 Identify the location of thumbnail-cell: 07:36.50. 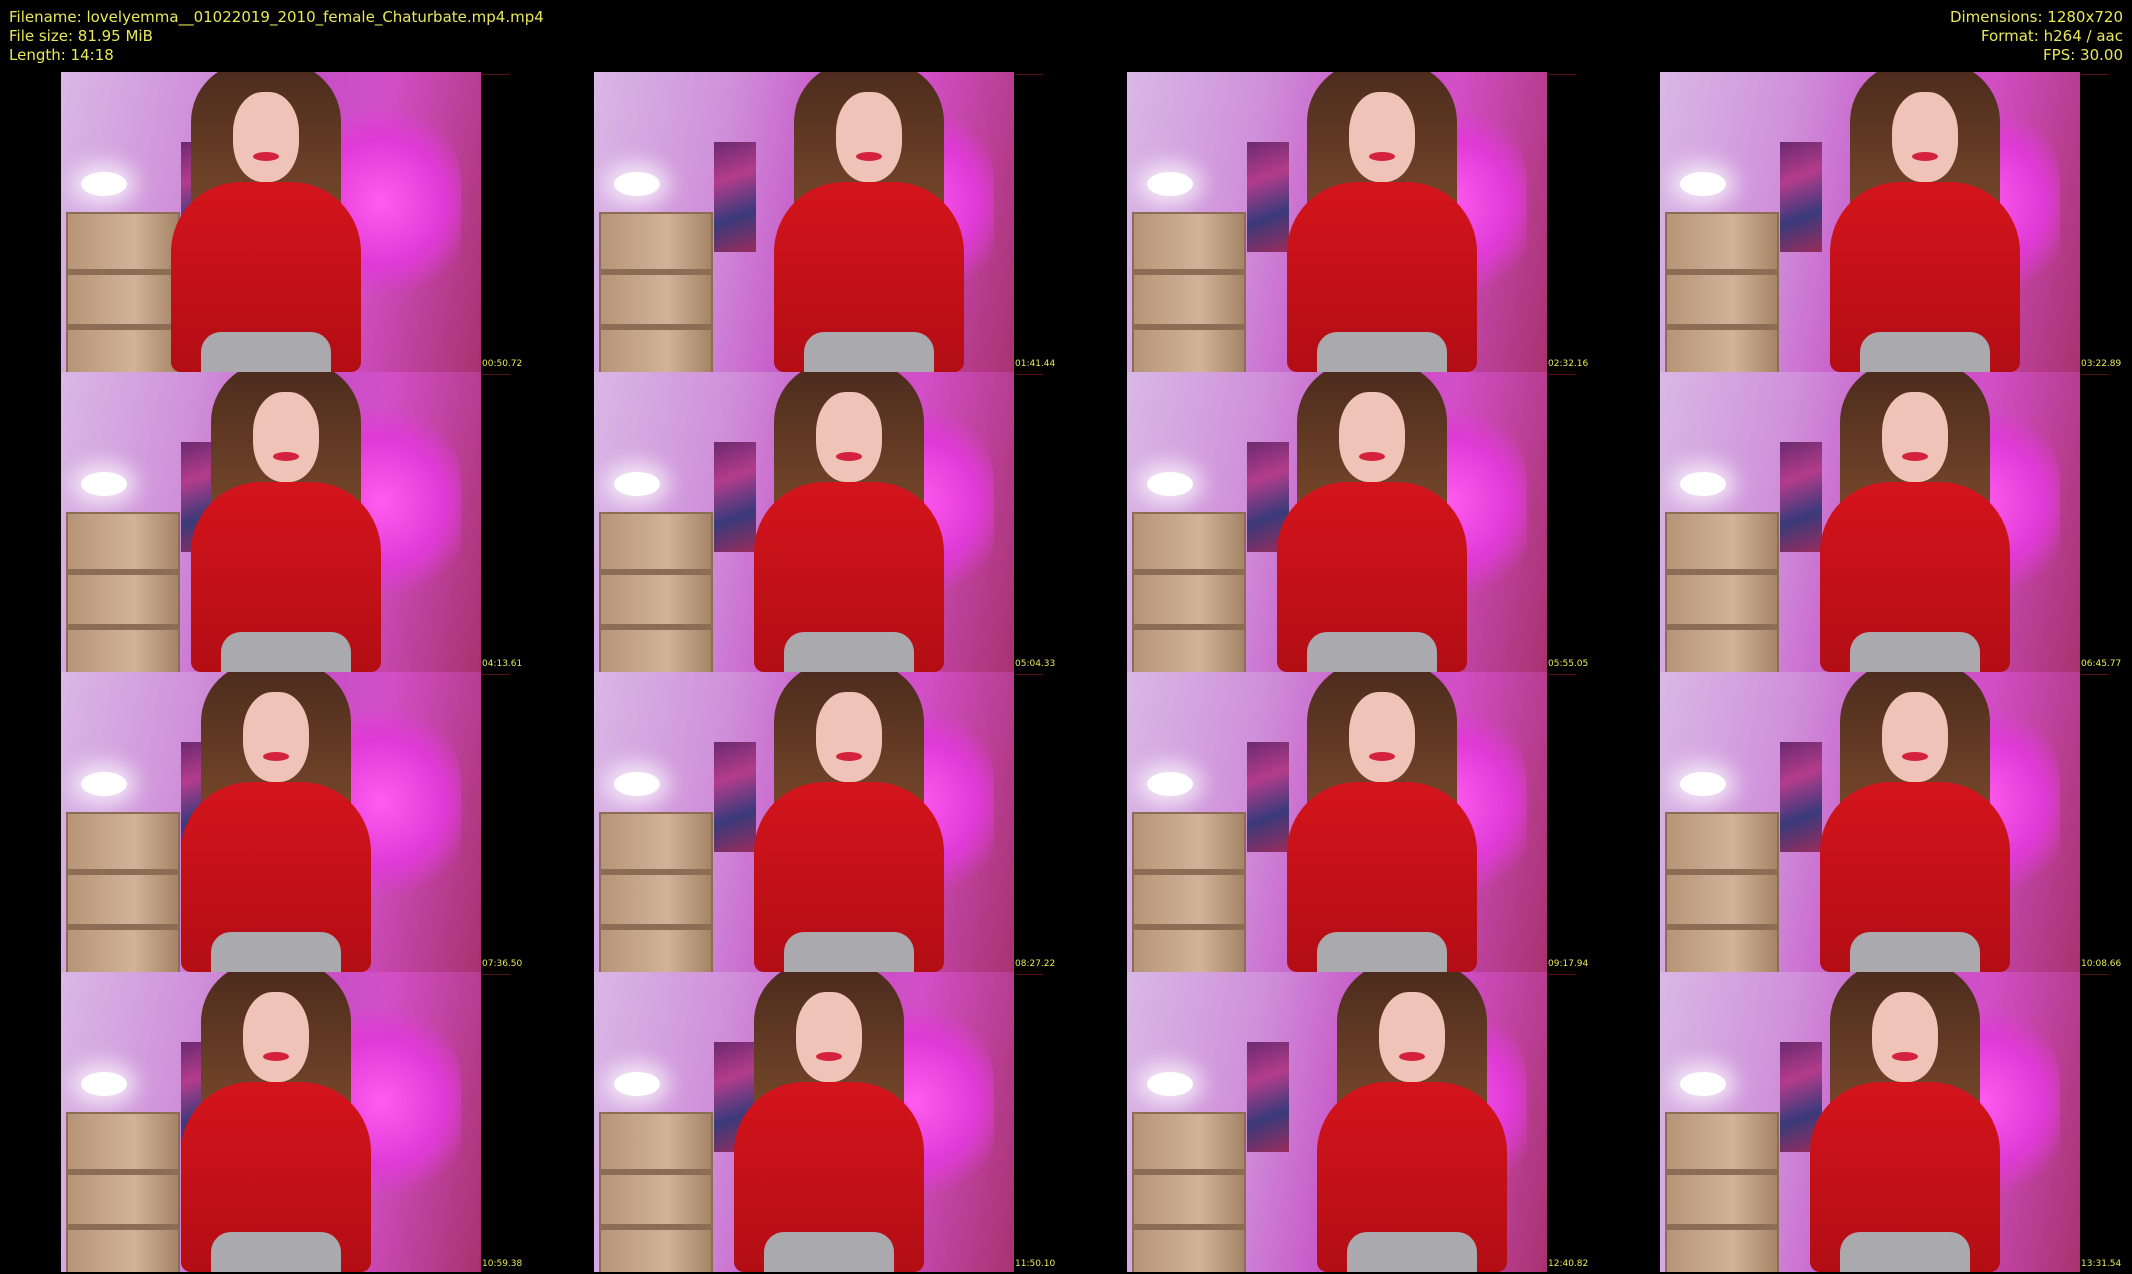
(266, 822).